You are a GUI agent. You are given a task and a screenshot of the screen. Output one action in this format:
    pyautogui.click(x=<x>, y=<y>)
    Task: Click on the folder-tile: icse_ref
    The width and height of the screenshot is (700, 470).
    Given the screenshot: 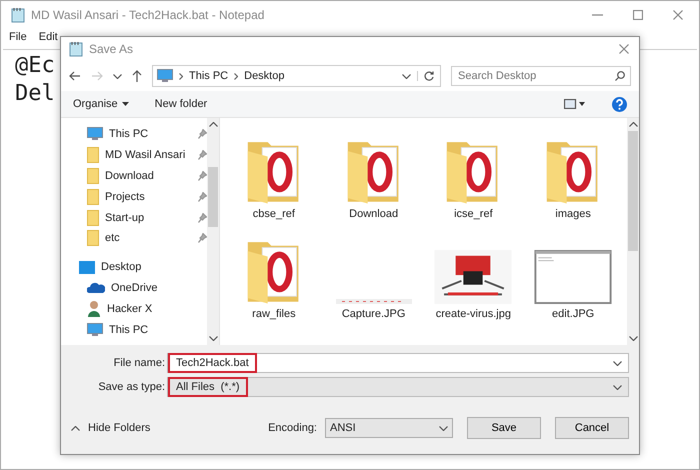 What is the action you would take?
    pyautogui.click(x=474, y=176)
    